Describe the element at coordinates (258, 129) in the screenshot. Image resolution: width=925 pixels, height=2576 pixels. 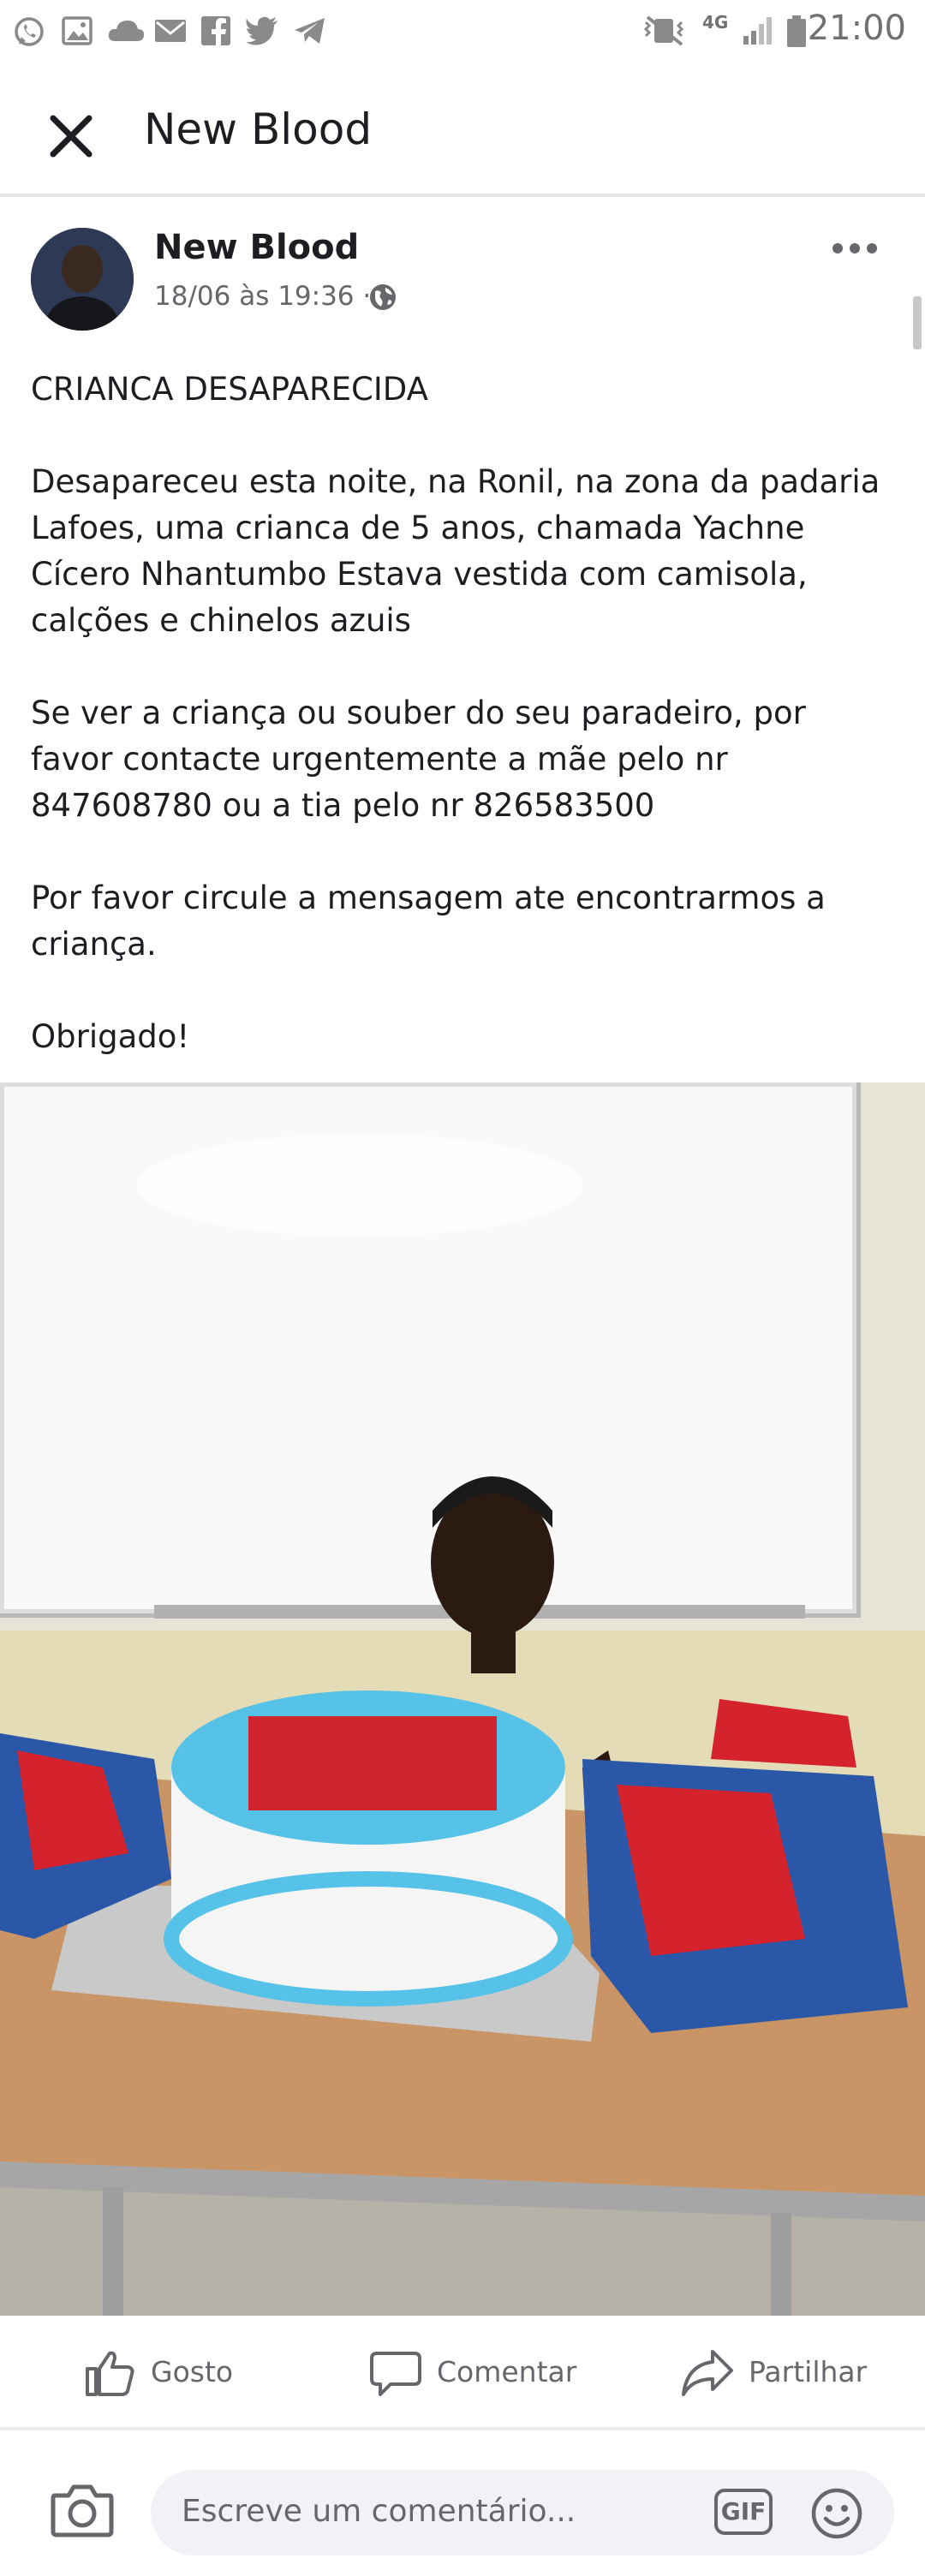
I see `header-title: New Blood` at that location.